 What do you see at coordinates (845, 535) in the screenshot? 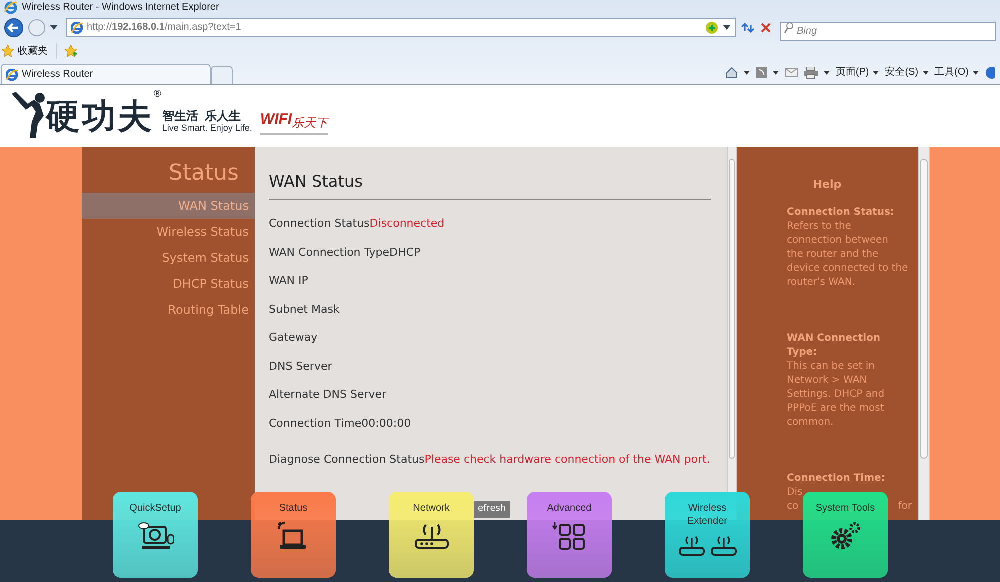
I see `nav-tile: System Tools` at bounding box center [845, 535].